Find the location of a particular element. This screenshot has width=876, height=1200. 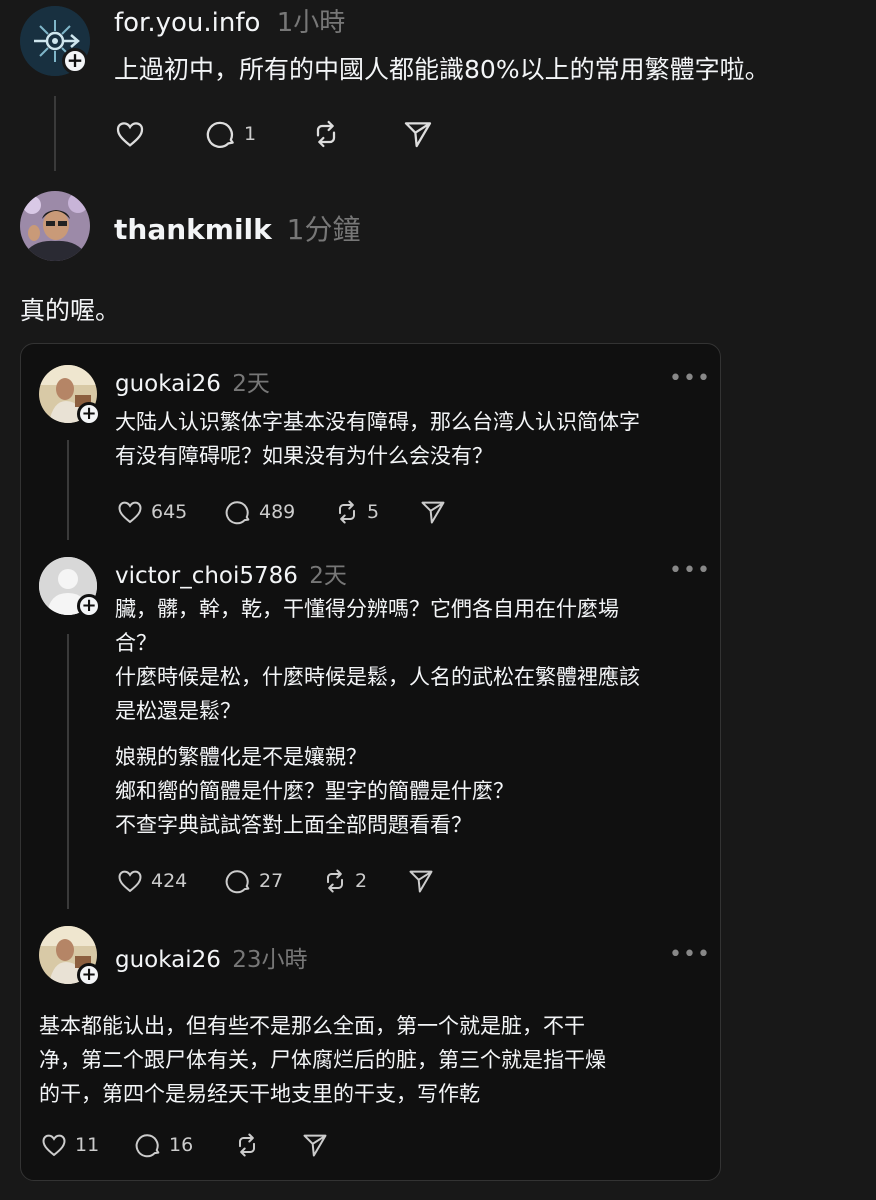

like-count: 424 is located at coordinates (169, 881).